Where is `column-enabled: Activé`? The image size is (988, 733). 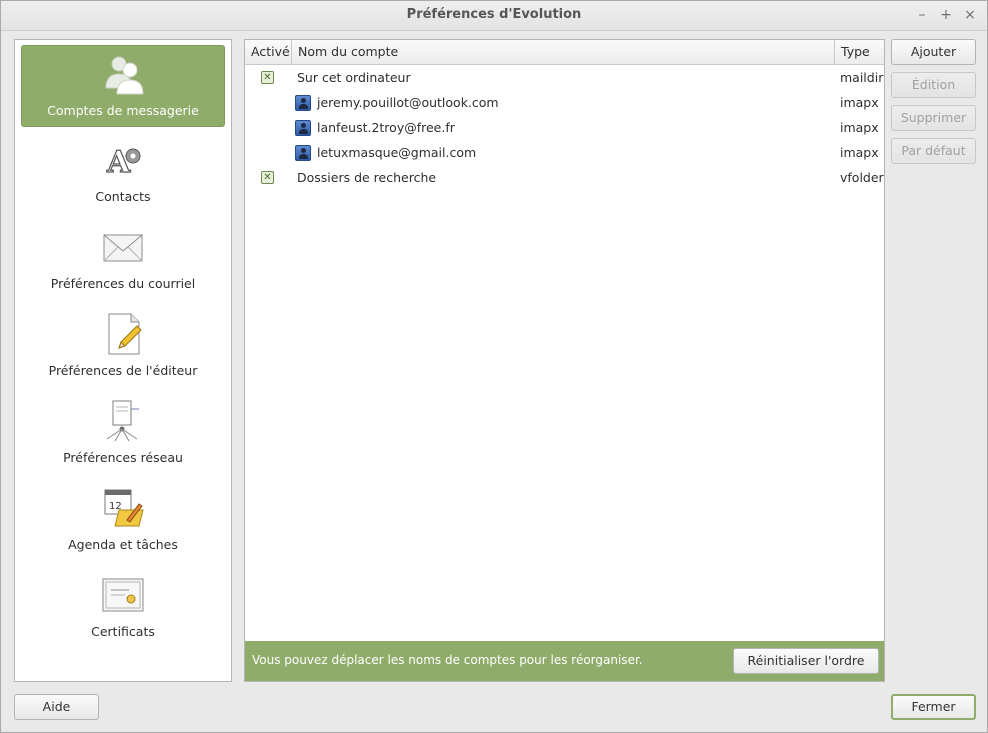
column-enabled: Activé is located at coordinates (268, 52).